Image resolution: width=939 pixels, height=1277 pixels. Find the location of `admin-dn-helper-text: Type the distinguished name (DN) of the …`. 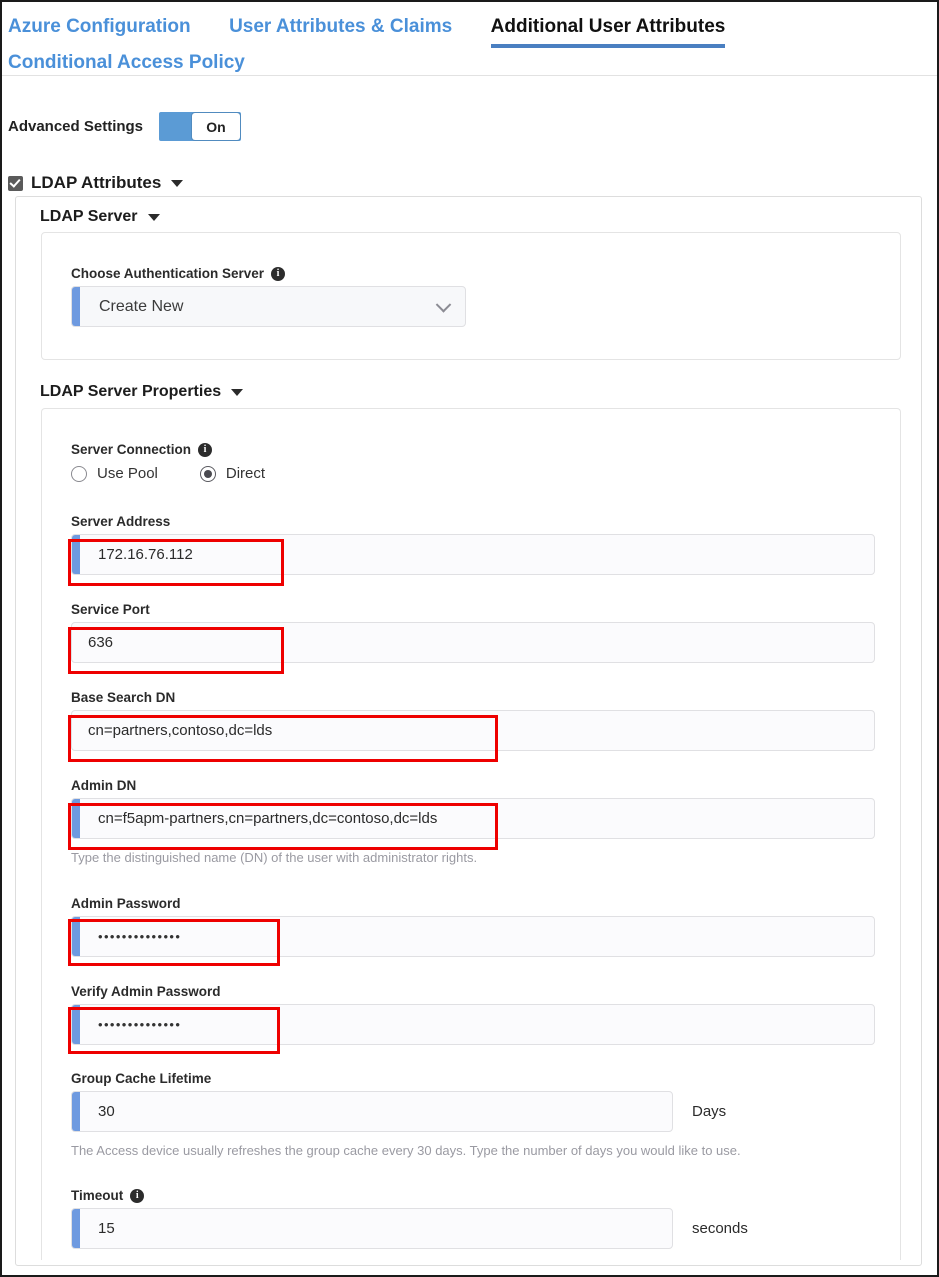

admin-dn-helper-text: Type the distinguished name (DN) of the … is located at coordinates (274, 857).